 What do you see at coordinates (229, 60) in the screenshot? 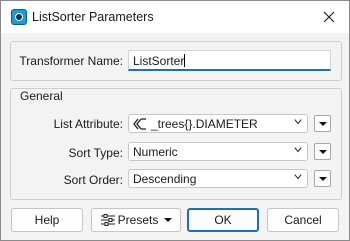
I see `transformer-name-input: ListSorter` at bounding box center [229, 60].